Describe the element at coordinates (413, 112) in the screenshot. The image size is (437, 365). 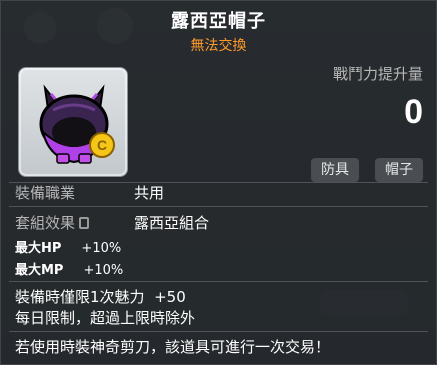
I see `combat-power-value: 0` at that location.